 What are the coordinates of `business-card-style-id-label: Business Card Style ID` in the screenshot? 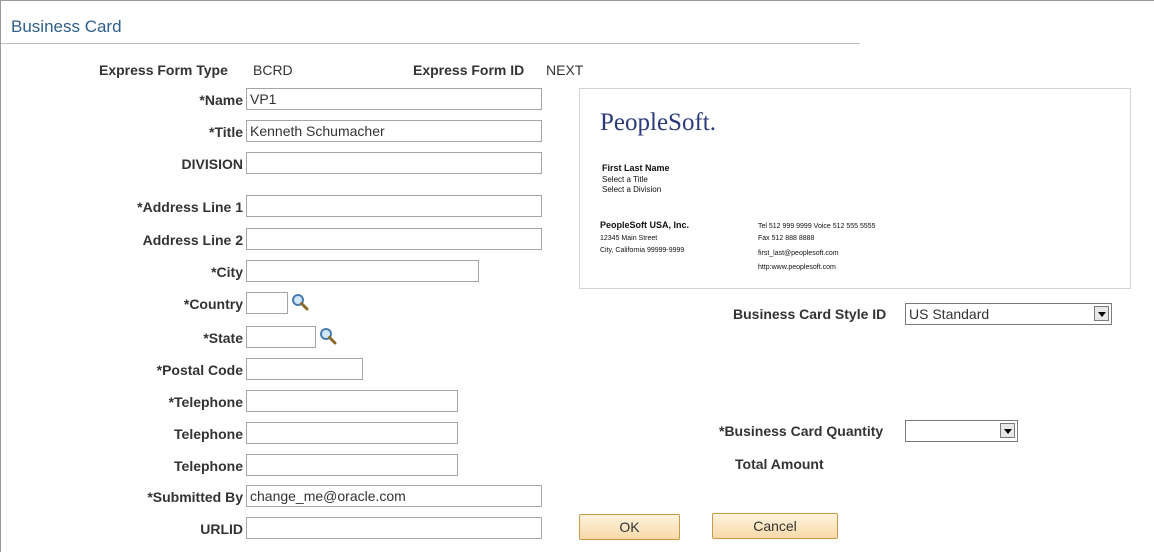 It's located at (810, 314).